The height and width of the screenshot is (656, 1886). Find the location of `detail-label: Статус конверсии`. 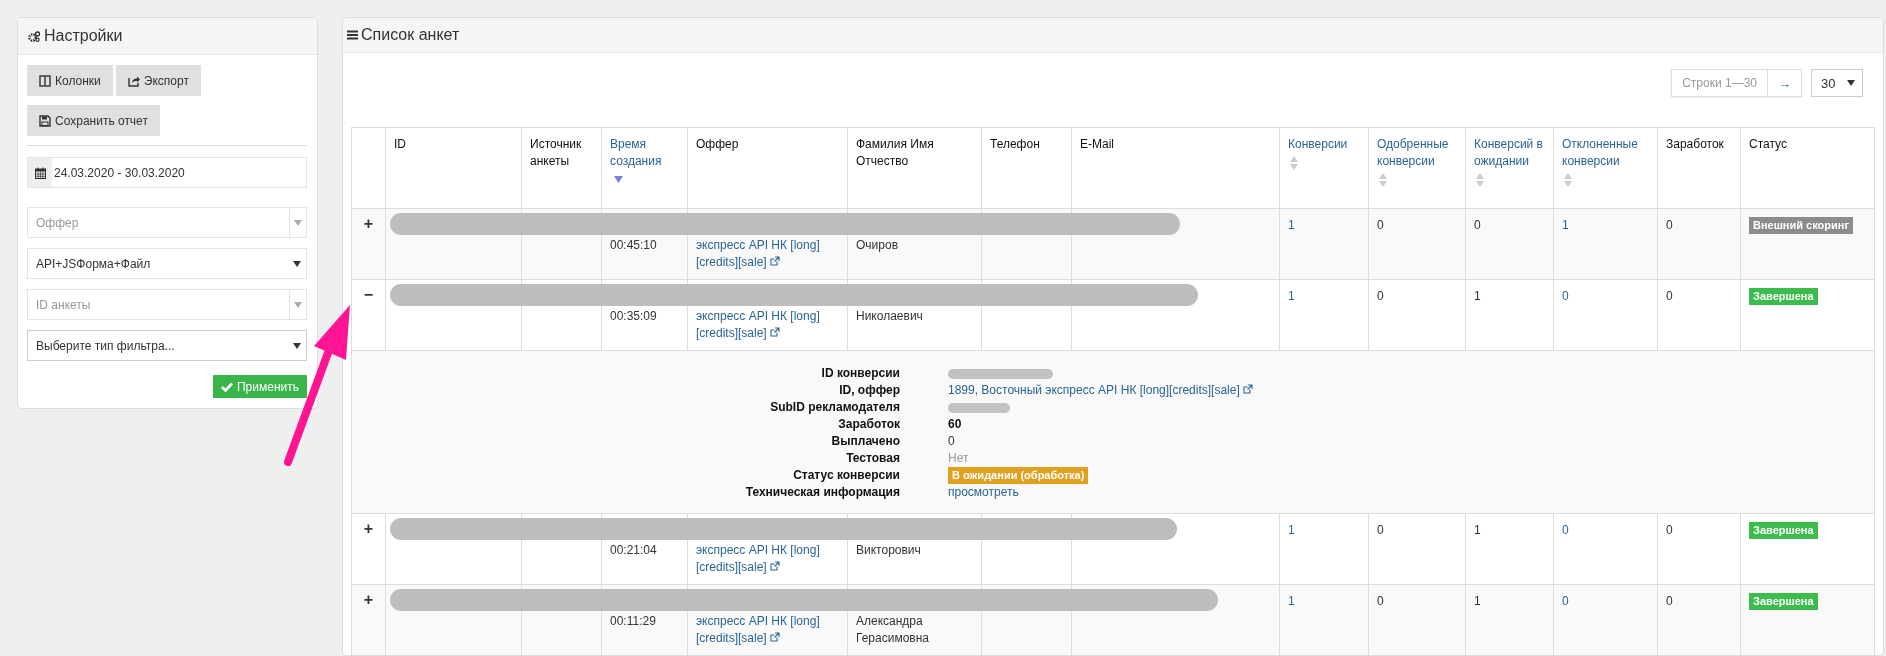

detail-label: Статус конверсии is located at coordinates (846, 475).